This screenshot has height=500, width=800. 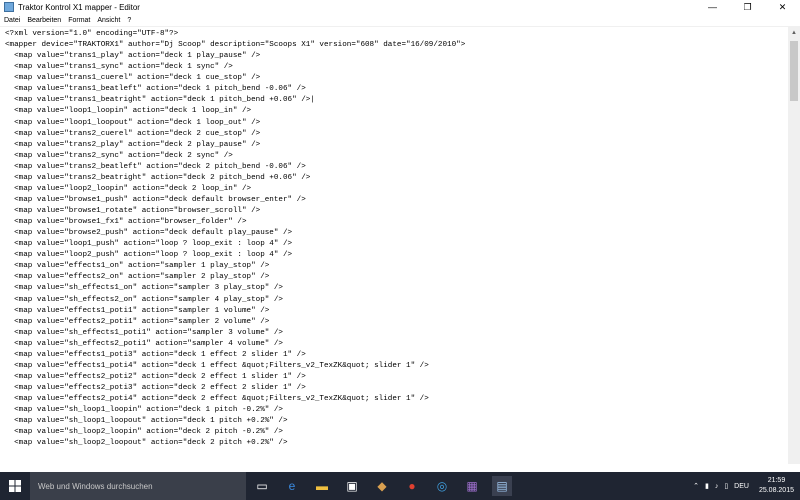 I want to click on title-bar: Traktor Kontrol X1 mapper - Editor — ❐ ✕, so click(x=400, y=7).